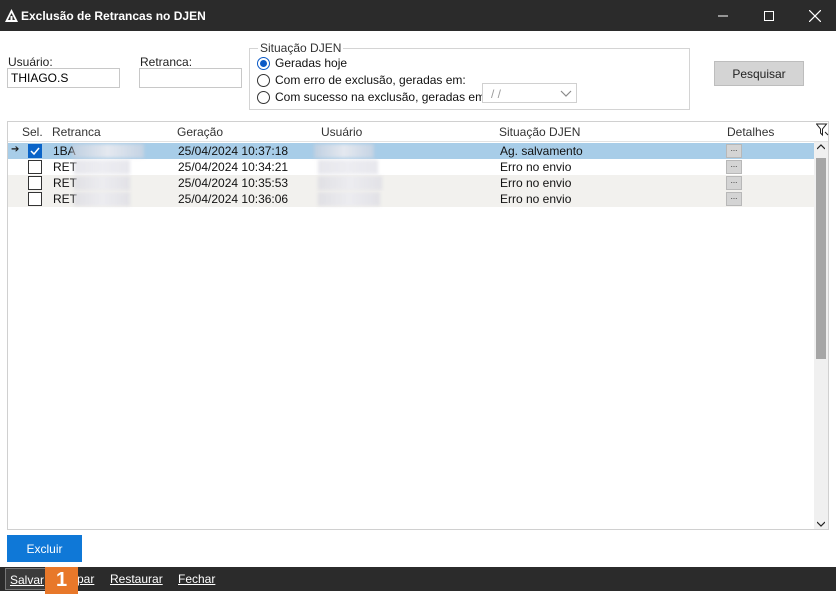 This screenshot has height=598, width=836. What do you see at coordinates (539, 132) in the screenshot?
I see `column-header-situacao: Situação DJEN` at bounding box center [539, 132].